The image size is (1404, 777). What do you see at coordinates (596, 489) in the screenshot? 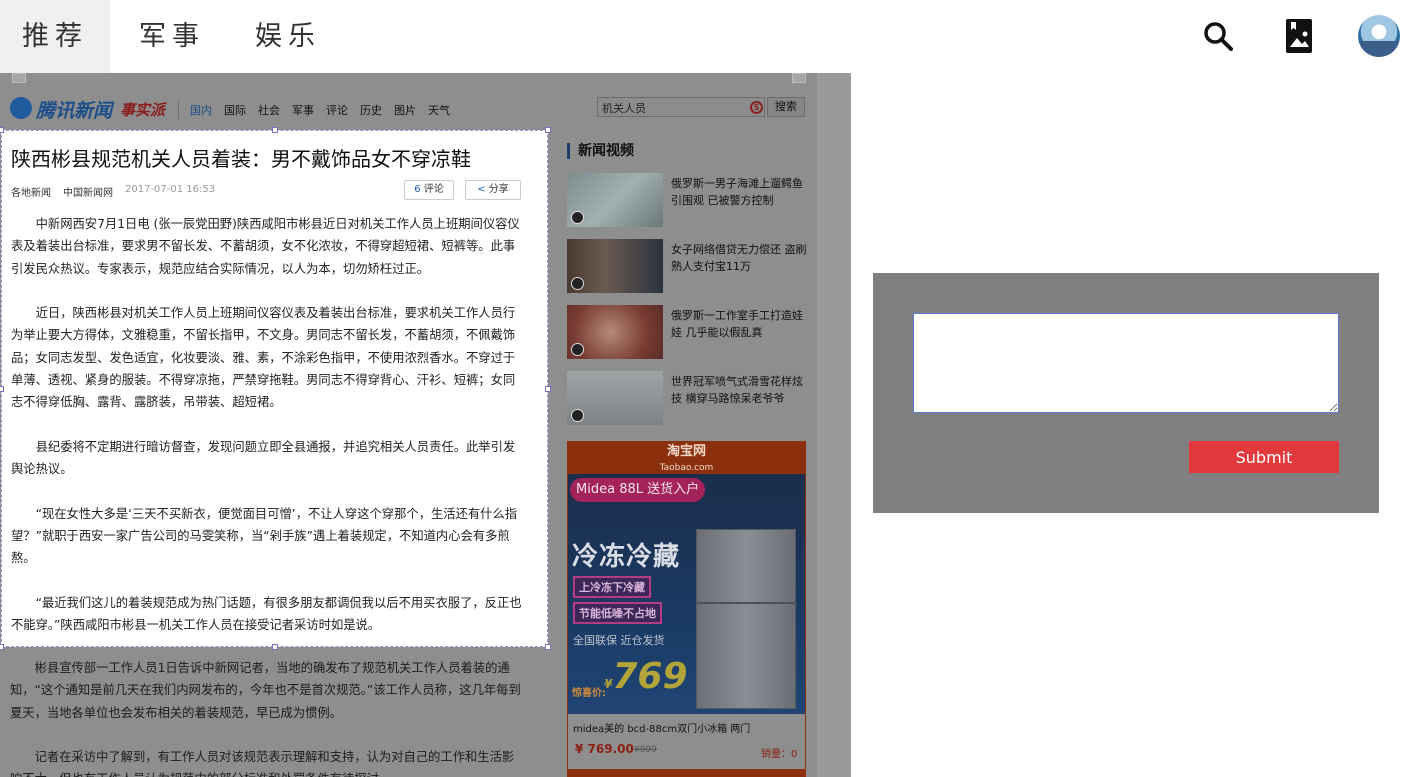
I see `ad-brand: Midea` at bounding box center [596, 489].